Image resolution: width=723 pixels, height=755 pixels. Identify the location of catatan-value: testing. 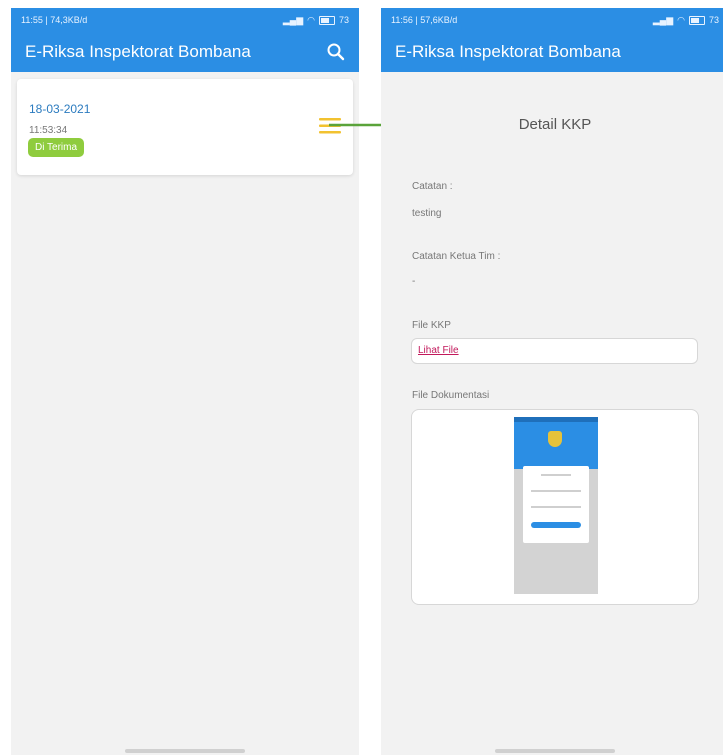
(427, 213).